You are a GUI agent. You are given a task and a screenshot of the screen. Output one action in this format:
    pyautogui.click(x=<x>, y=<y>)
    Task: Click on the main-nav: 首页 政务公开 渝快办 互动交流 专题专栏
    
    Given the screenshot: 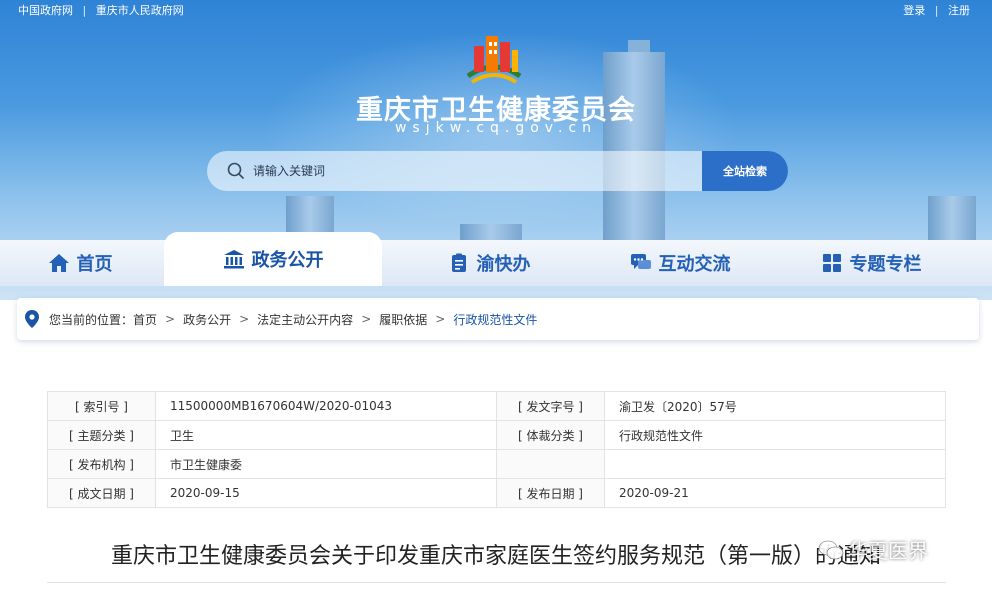 What is the action you would take?
    pyautogui.click(x=496, y=259)
    